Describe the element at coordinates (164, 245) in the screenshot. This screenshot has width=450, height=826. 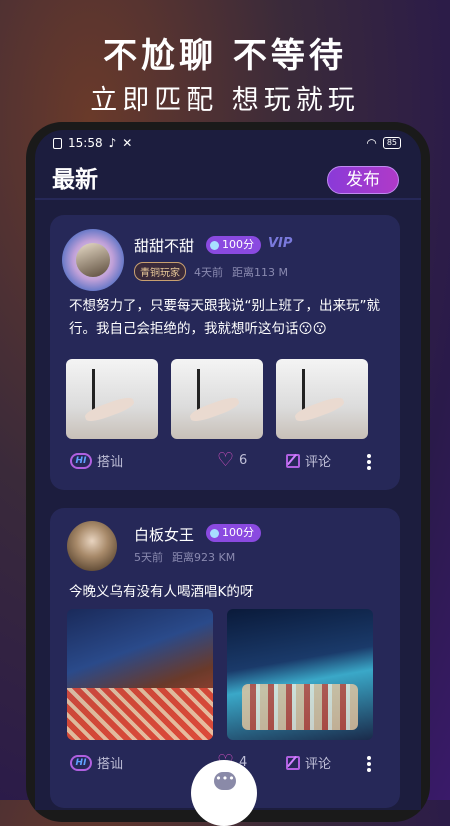
I see `username: 甜甜不甜` at that location.